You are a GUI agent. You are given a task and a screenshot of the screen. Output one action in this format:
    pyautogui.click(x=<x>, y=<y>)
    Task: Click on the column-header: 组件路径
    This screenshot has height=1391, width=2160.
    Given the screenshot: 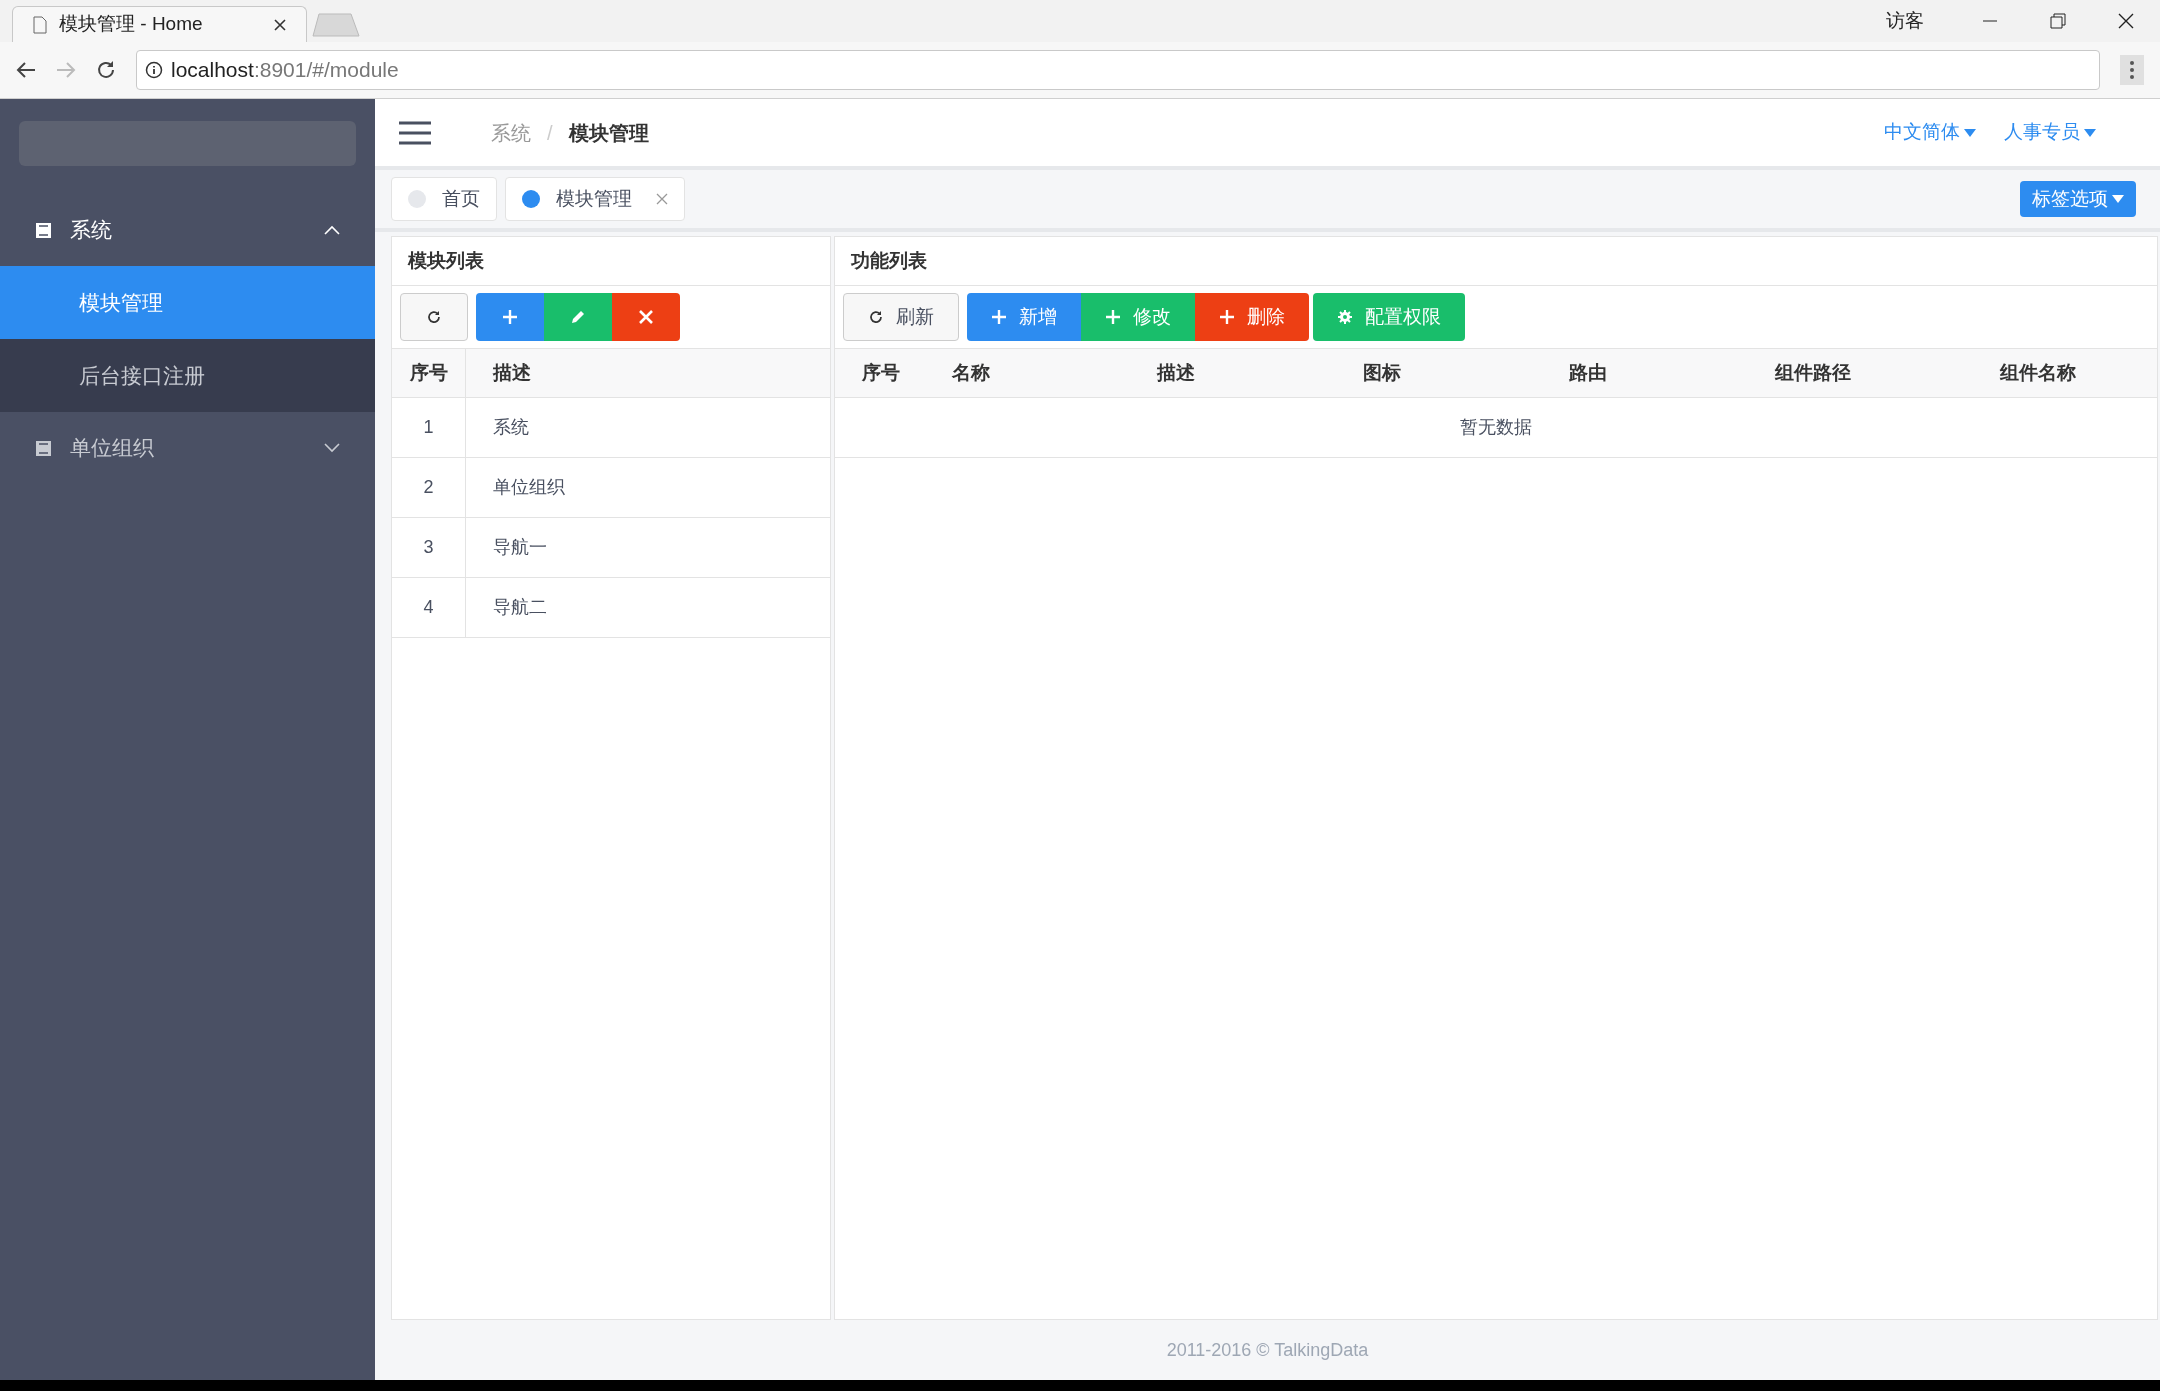 What is the action you would take?
    pyautogui.click(x=1813, y=372)
    